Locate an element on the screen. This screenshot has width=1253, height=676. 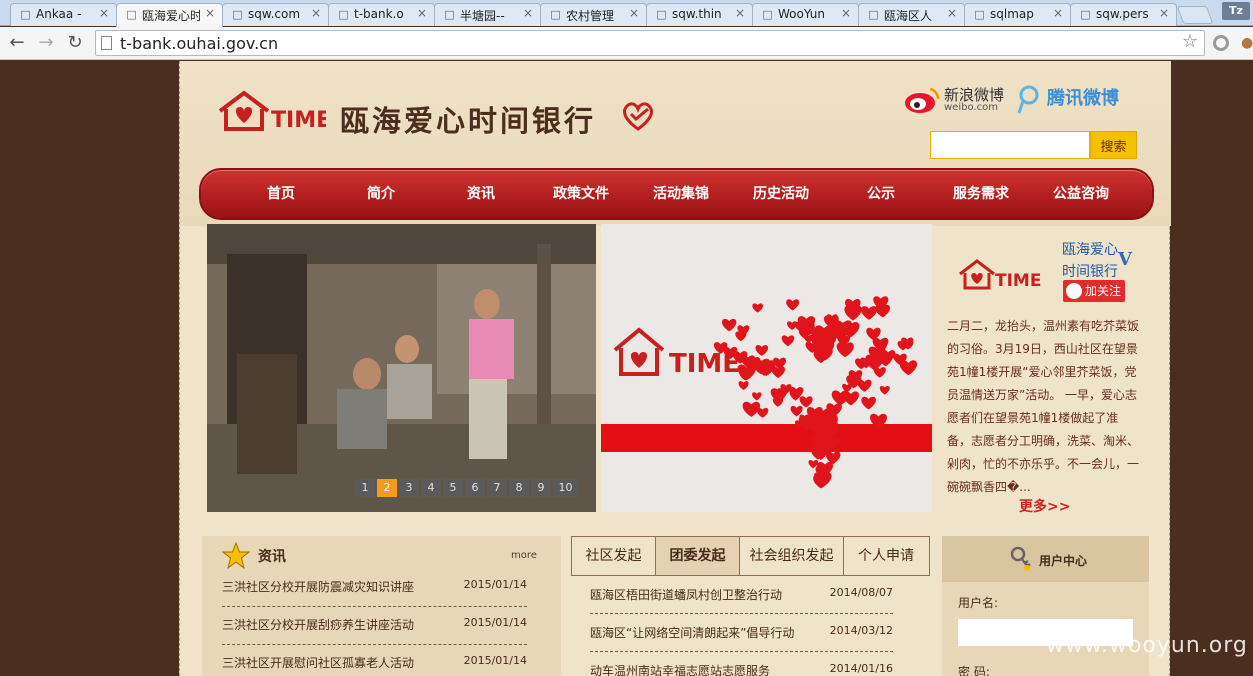
slider-page-button: 2 is located at coordinates (387, 488).